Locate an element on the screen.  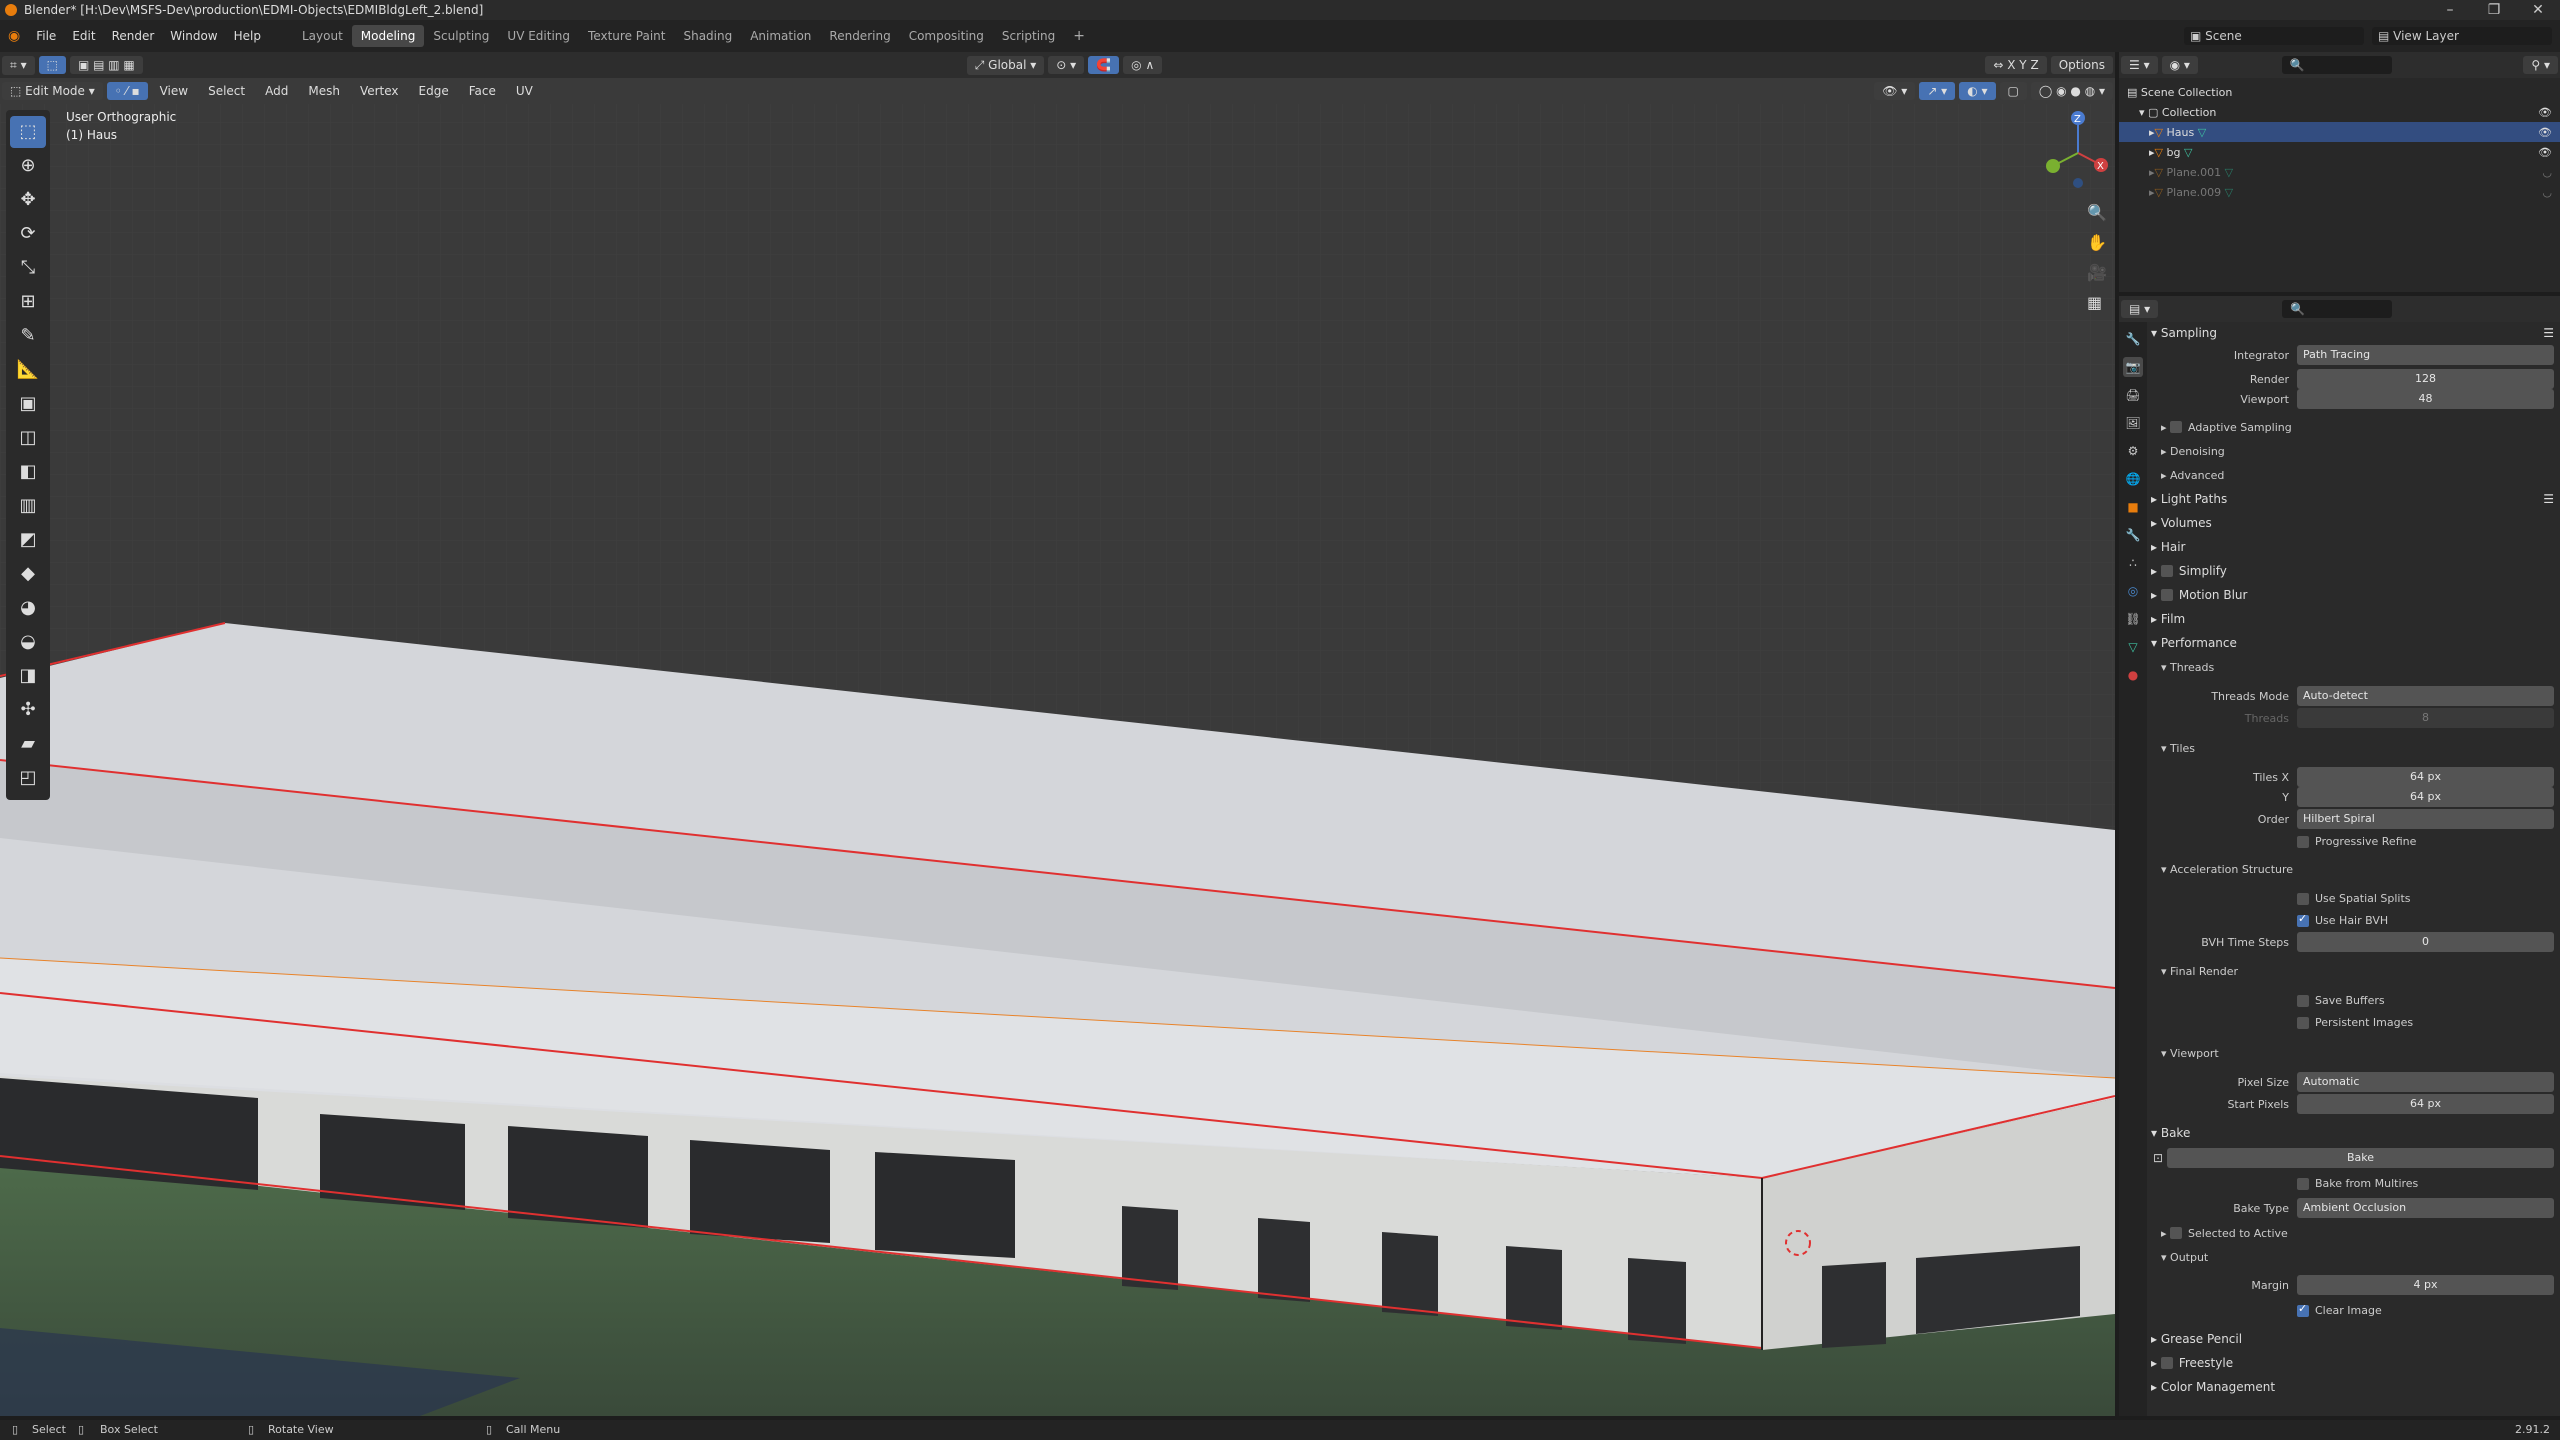
outliner-item-haus: ▸ ▽ Haus ▽ 👁 is located at coordinates (2339, 132).